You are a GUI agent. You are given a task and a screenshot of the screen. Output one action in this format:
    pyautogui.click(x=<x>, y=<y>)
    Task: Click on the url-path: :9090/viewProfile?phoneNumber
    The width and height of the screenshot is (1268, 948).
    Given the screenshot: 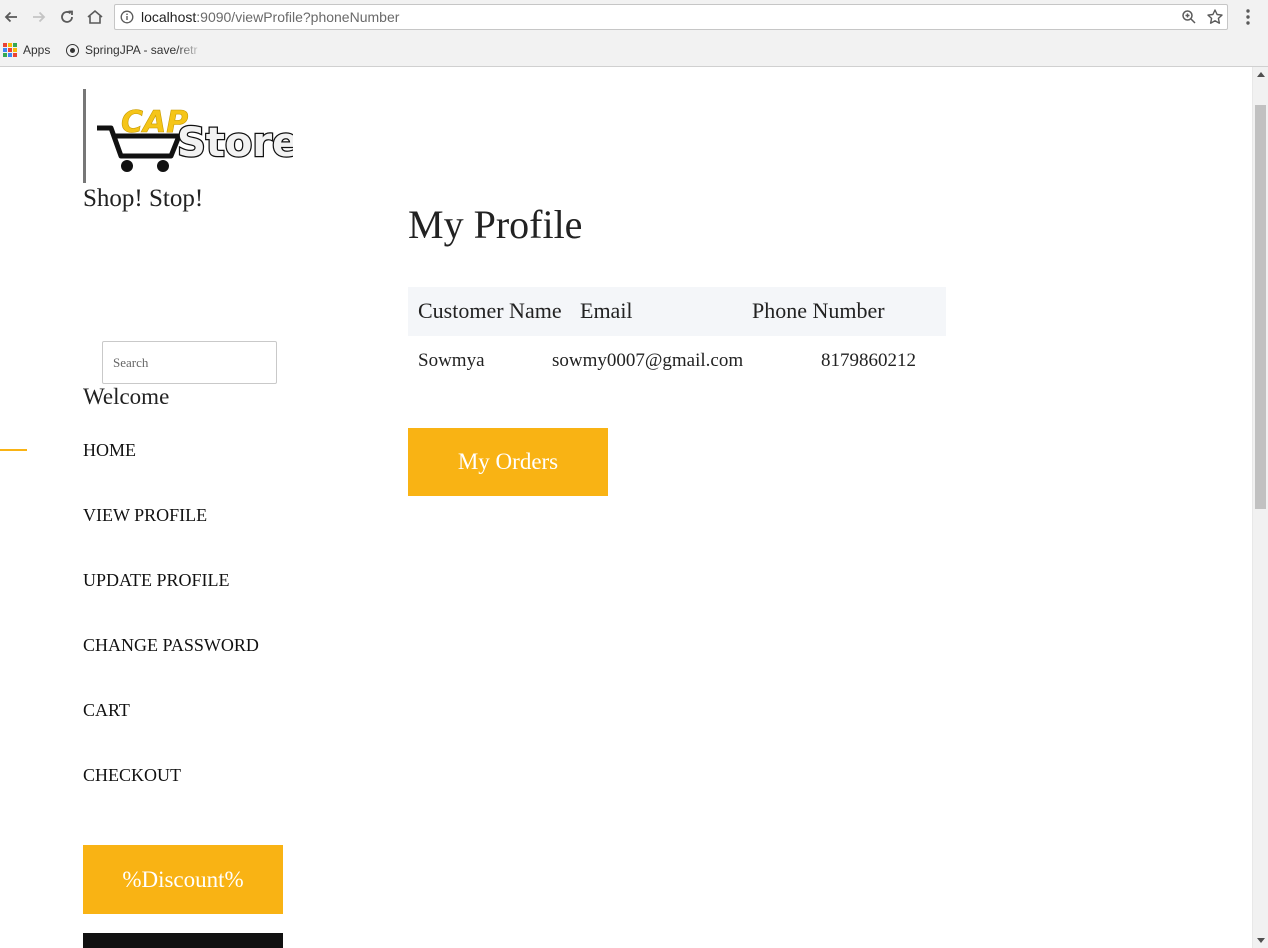 What is the action you would take?
    pyautogui.click(x=298, y=17)
    